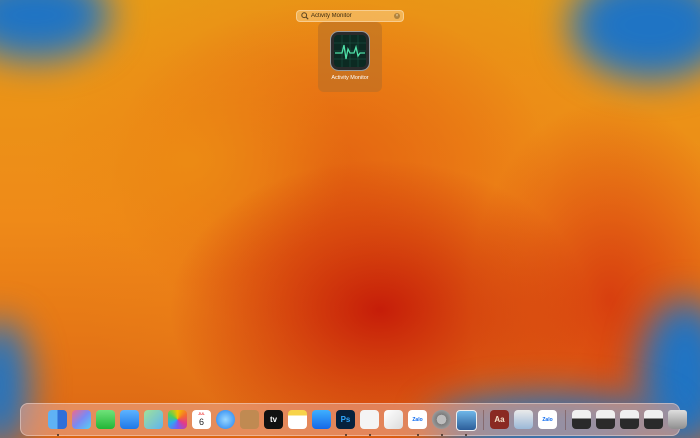  I want to click on calendar-day: 6, so click(201, 422).